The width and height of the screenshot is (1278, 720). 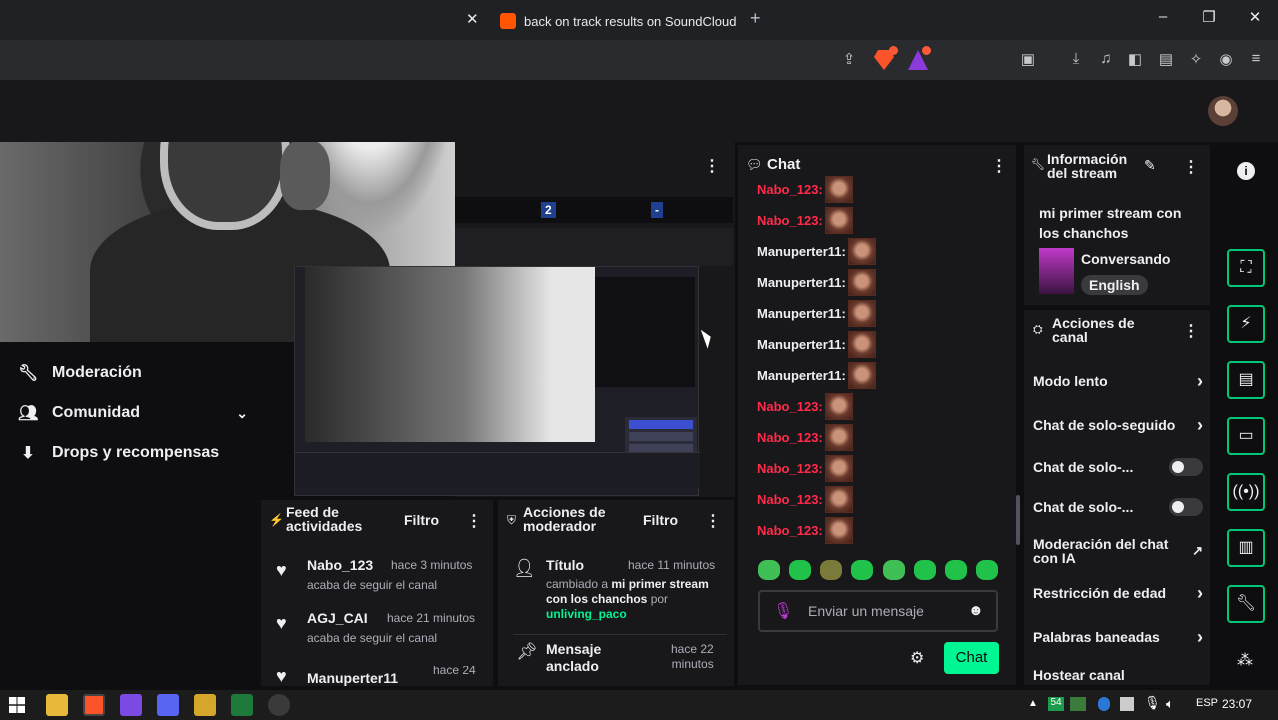 I want to click on user-edit-icon: 👤︎, so click(x=524, y=568).